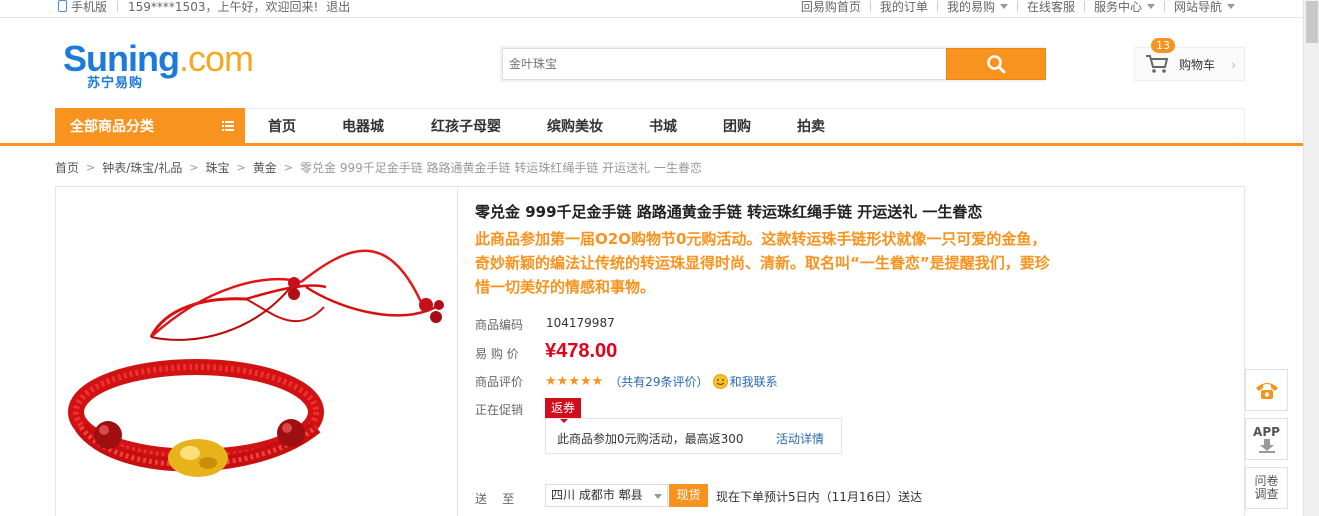 The width and height of the screenshot is (1319, 516). Describe the element at coordinates (1311, 258) in the screenshot. I see `vertical-scrollbar` at that location.